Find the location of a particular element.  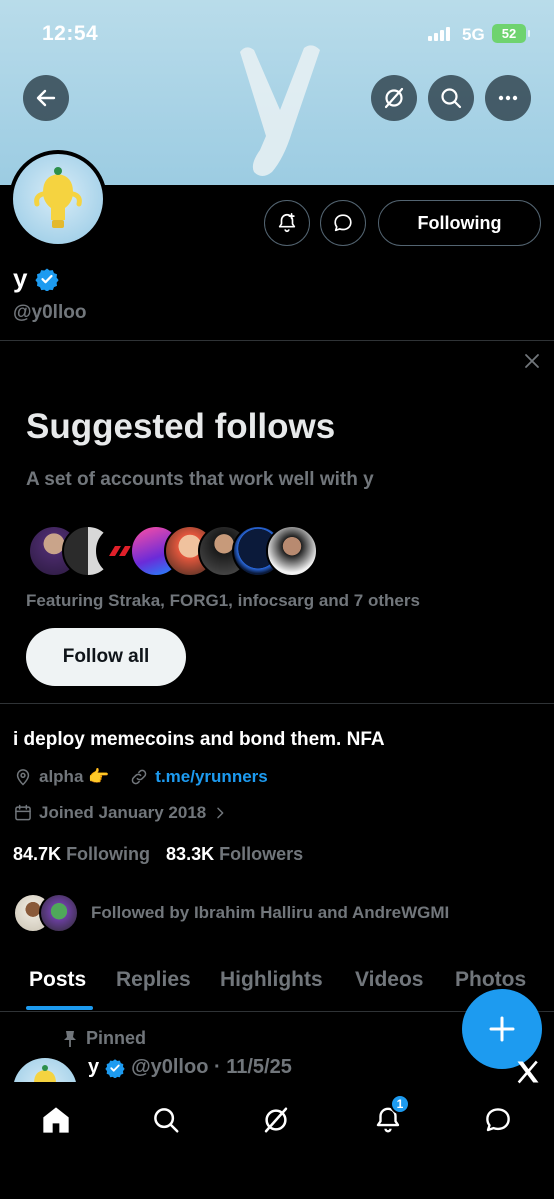

location-text: alpha 👉 is located at coordinates (74, 776).